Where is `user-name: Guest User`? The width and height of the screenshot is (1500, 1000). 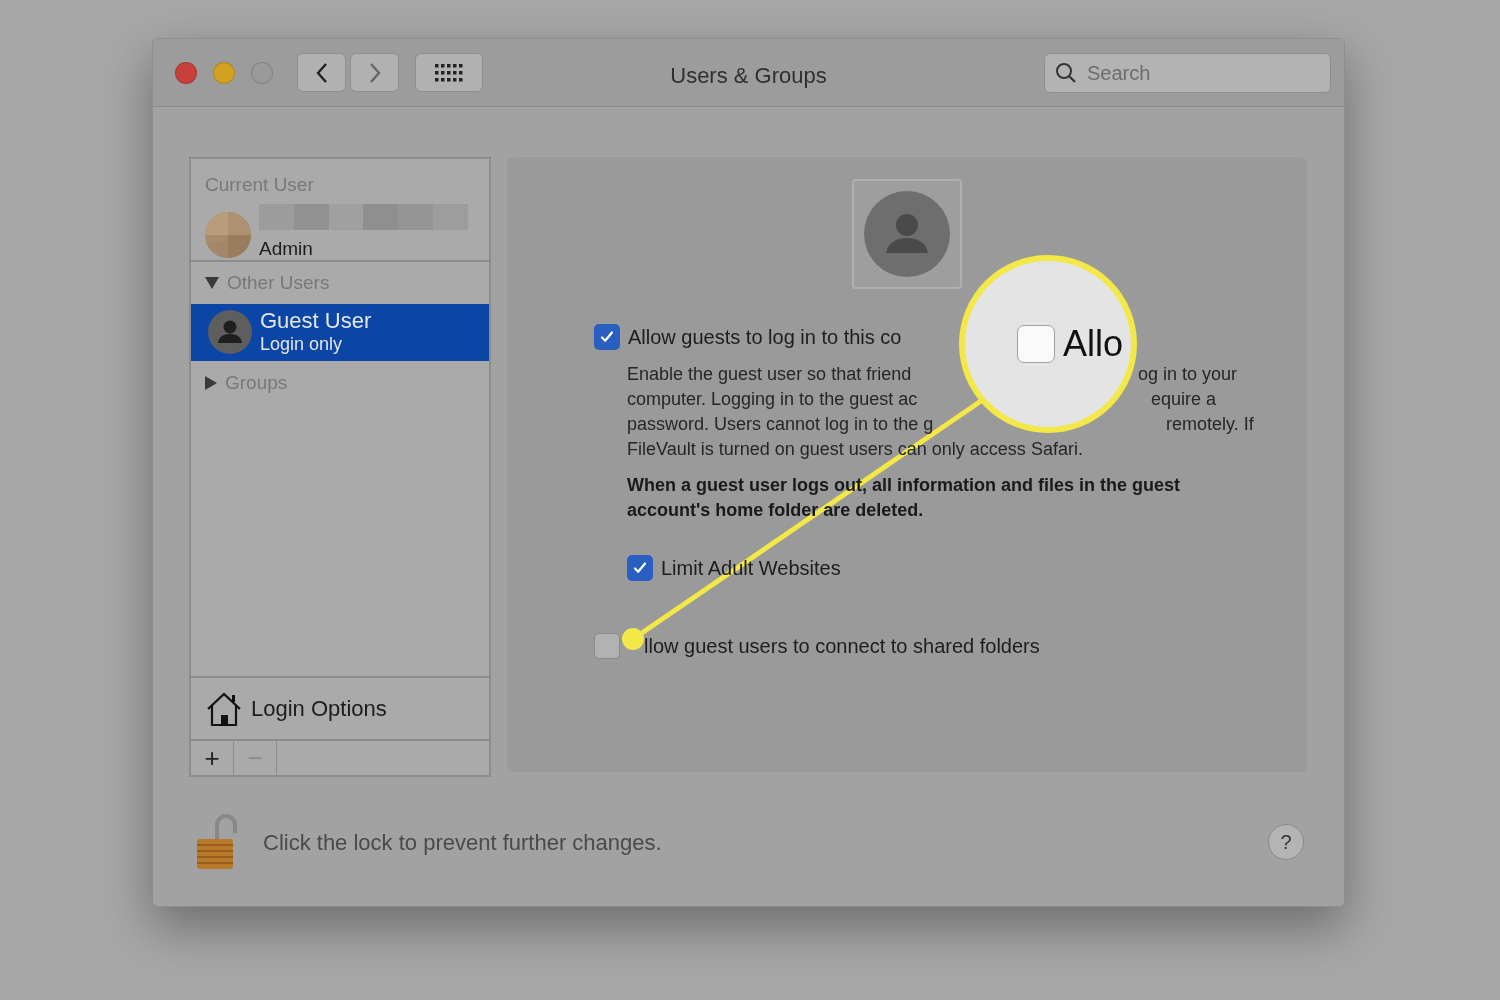
user-name: Guest User is located at coordinates (316, 321).